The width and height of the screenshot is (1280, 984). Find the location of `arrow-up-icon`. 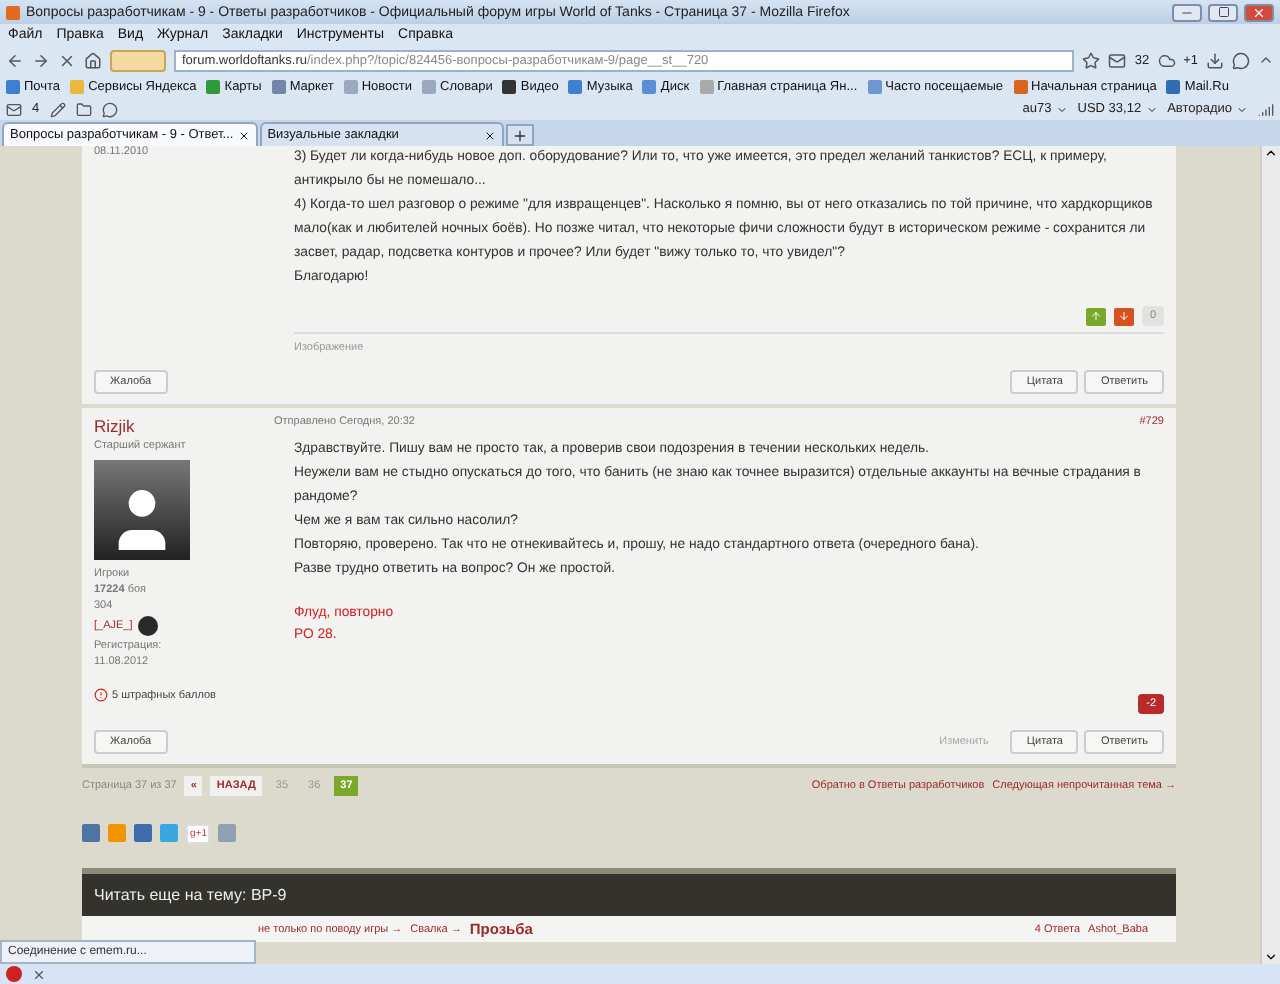

arrow-up-icon is located at coordinates (1095, 316).